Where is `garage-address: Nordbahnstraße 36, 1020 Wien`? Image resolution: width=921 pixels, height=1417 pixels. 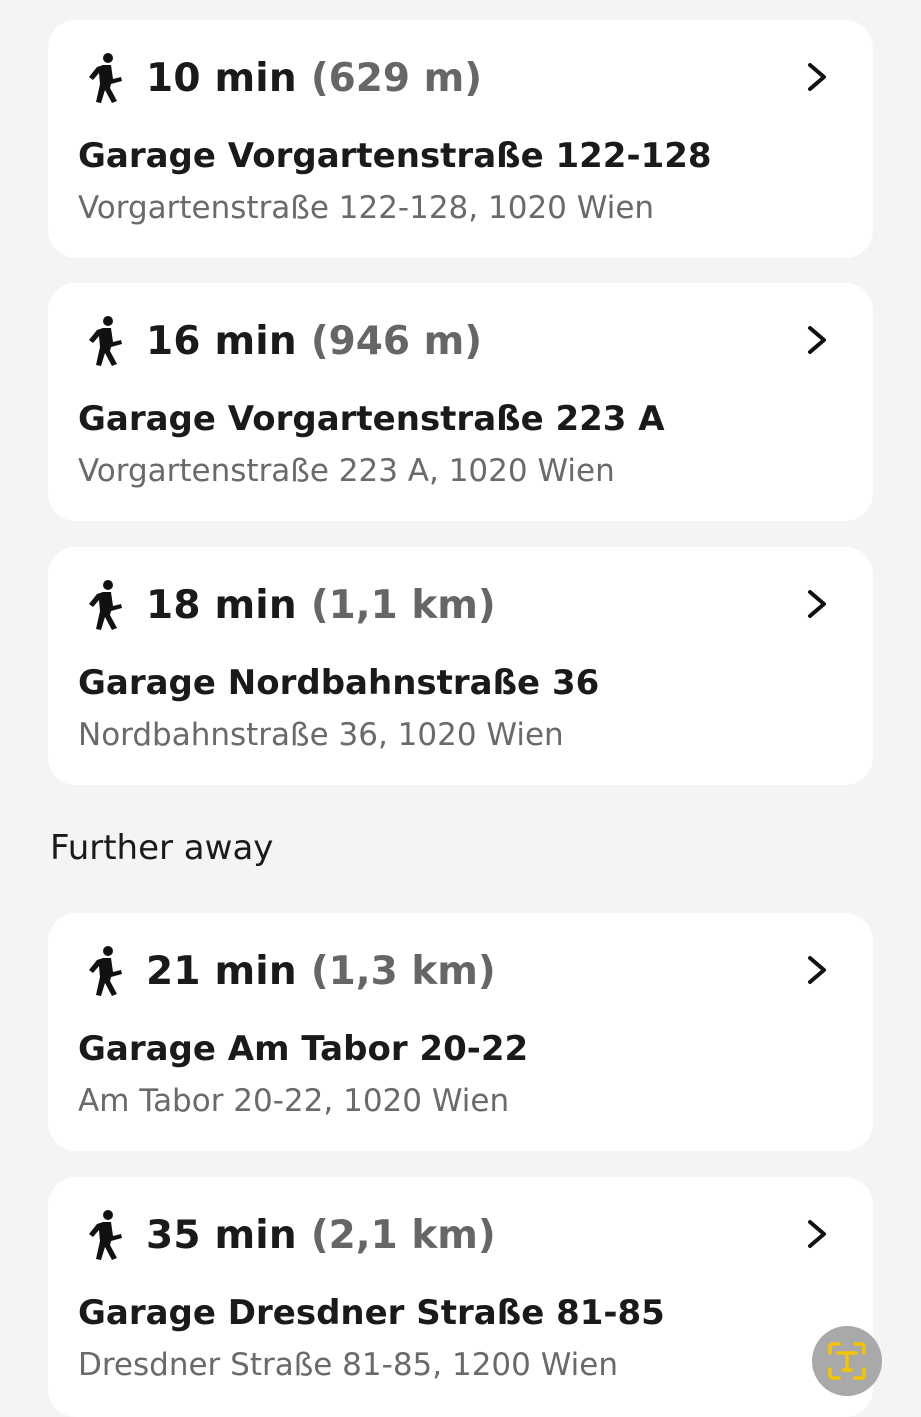
garage-address: Nordbahnstraße 36, 1020 Wien is located at coordinates (321, 735).